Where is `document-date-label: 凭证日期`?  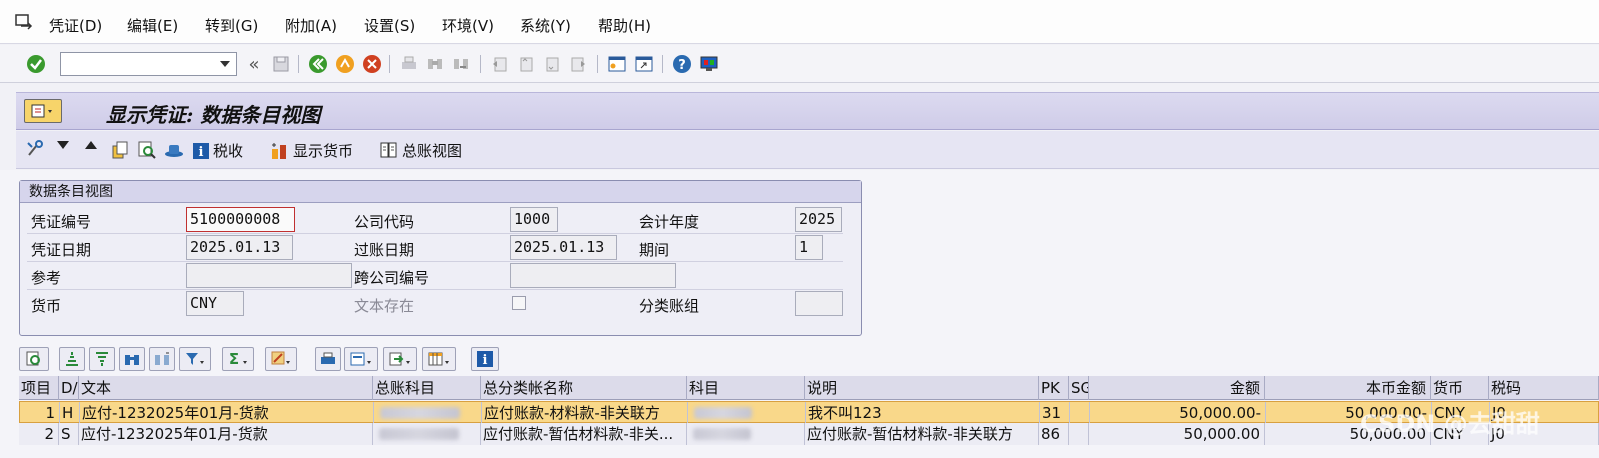 document-date-label: 凭证日期 is located at coordinates (61, 250).